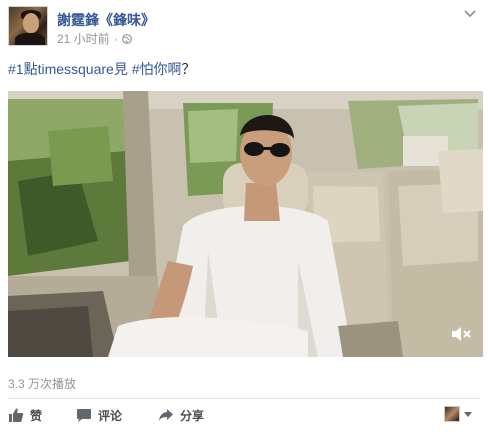 This screenshot has width=488, height=432. Describe the element at coordinates (244, 398) in the screenshot. I see `divider` at that location.